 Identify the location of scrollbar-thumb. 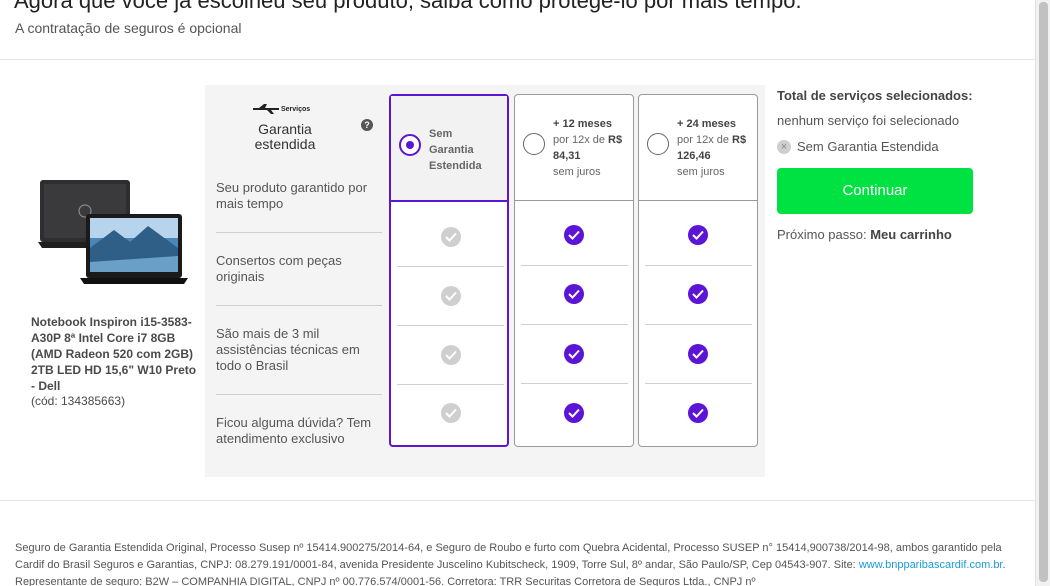
(1043, 292).